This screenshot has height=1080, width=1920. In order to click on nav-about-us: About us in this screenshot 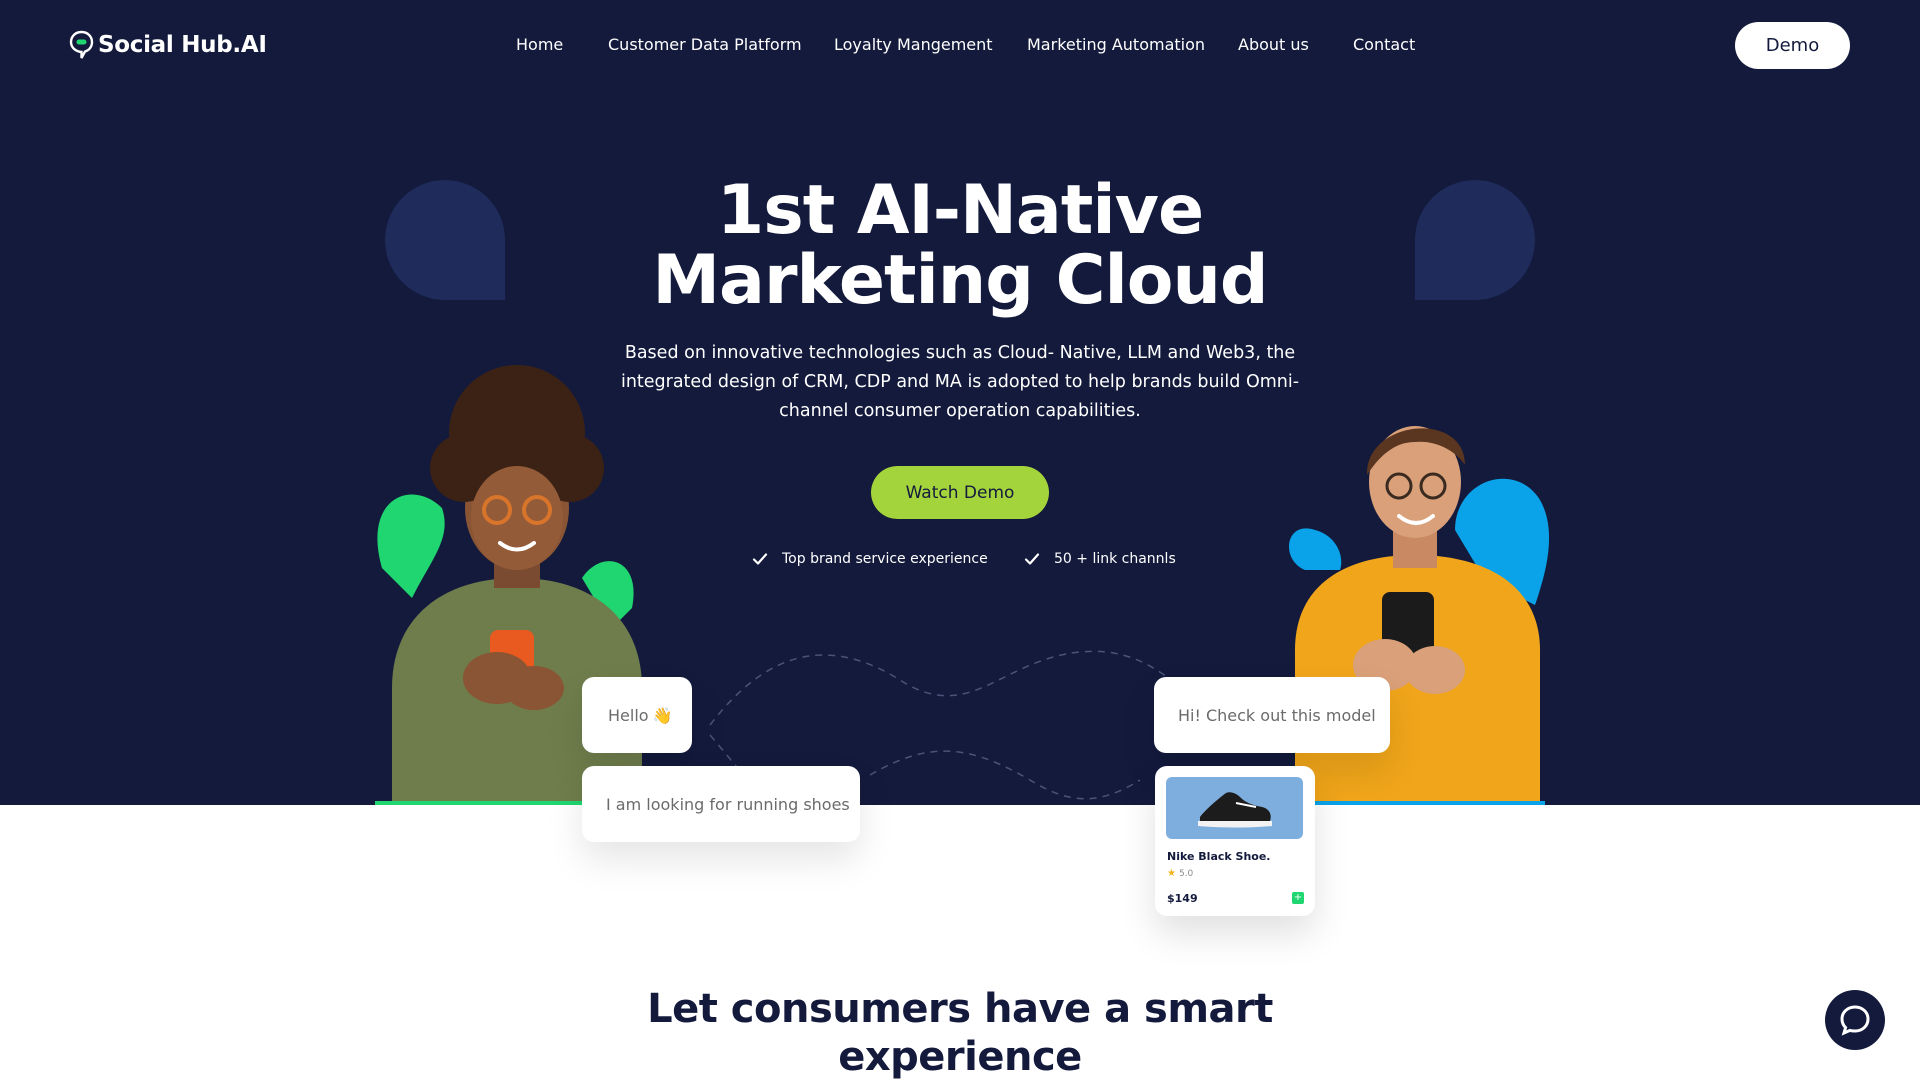, I will do `click(1273, 44)`.